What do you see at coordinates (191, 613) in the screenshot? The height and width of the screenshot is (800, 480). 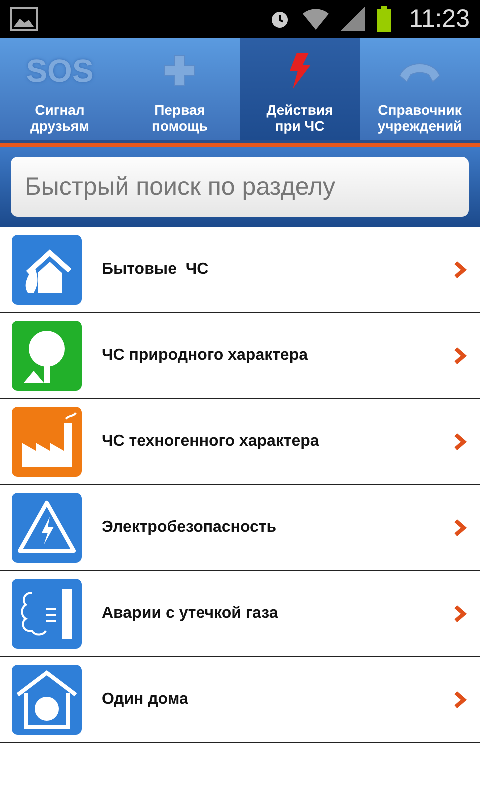 I see `item-label: Аварии с утечкой газа` at bounding box center [191, 613].